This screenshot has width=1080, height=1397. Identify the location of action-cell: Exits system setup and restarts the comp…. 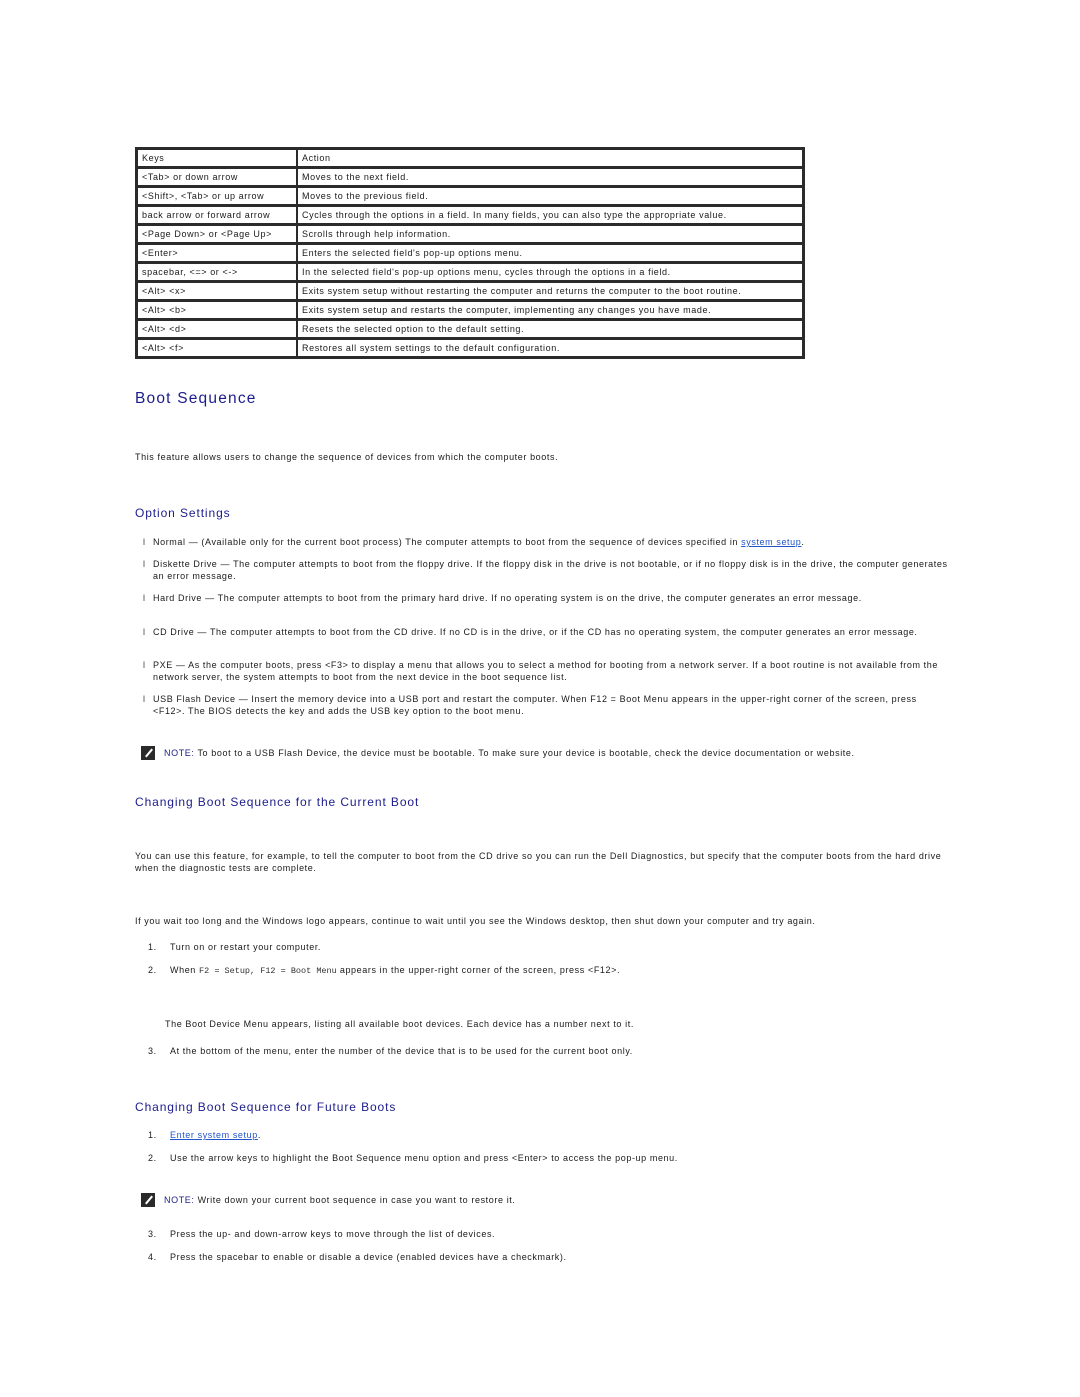
(550, 309).